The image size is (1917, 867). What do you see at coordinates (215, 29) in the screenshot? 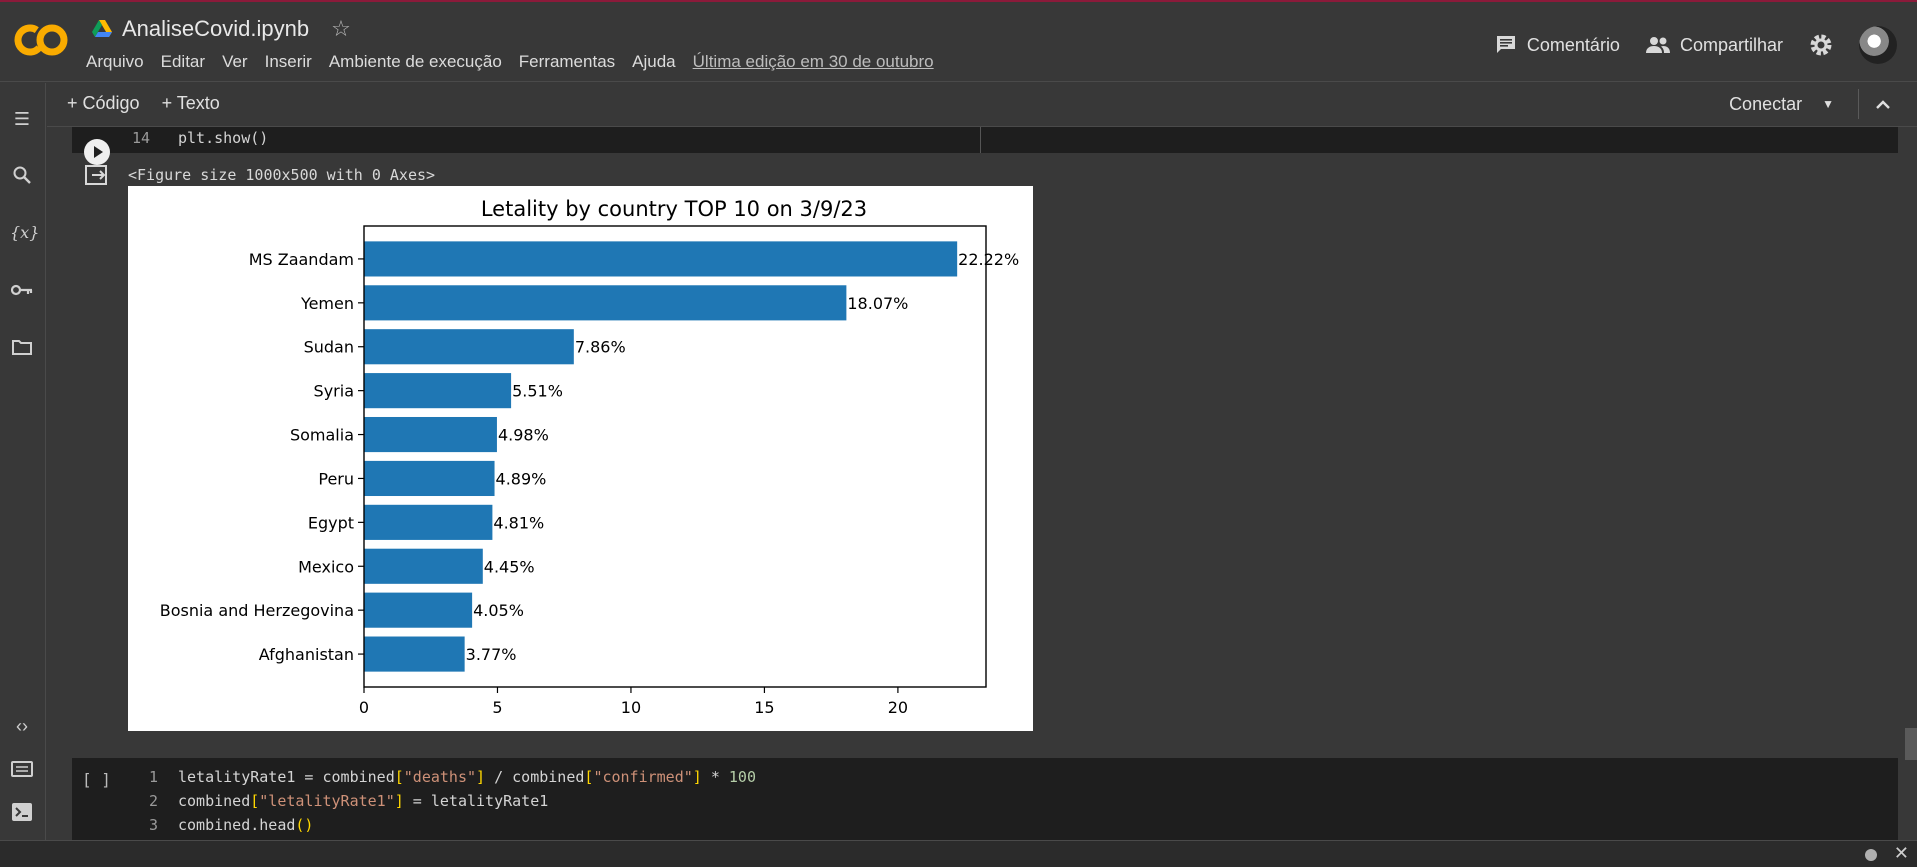
I see `notebook-title: AnaliseCovid.ipynb` at bounding box center [215, 29].